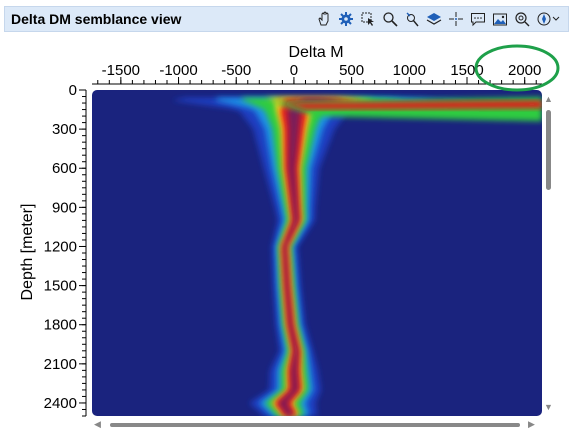  I want to click on x-tick-label: -1000, so click(178, 70).